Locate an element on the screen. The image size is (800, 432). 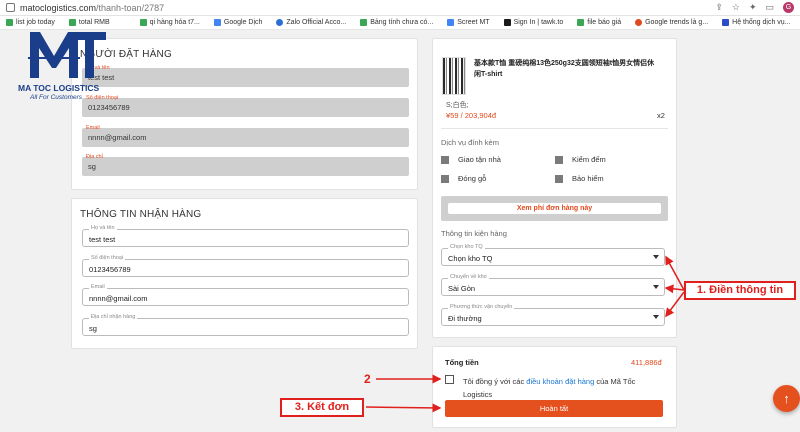
sender-name-field: Họ và tên test test is located at coordinates (245, 76).